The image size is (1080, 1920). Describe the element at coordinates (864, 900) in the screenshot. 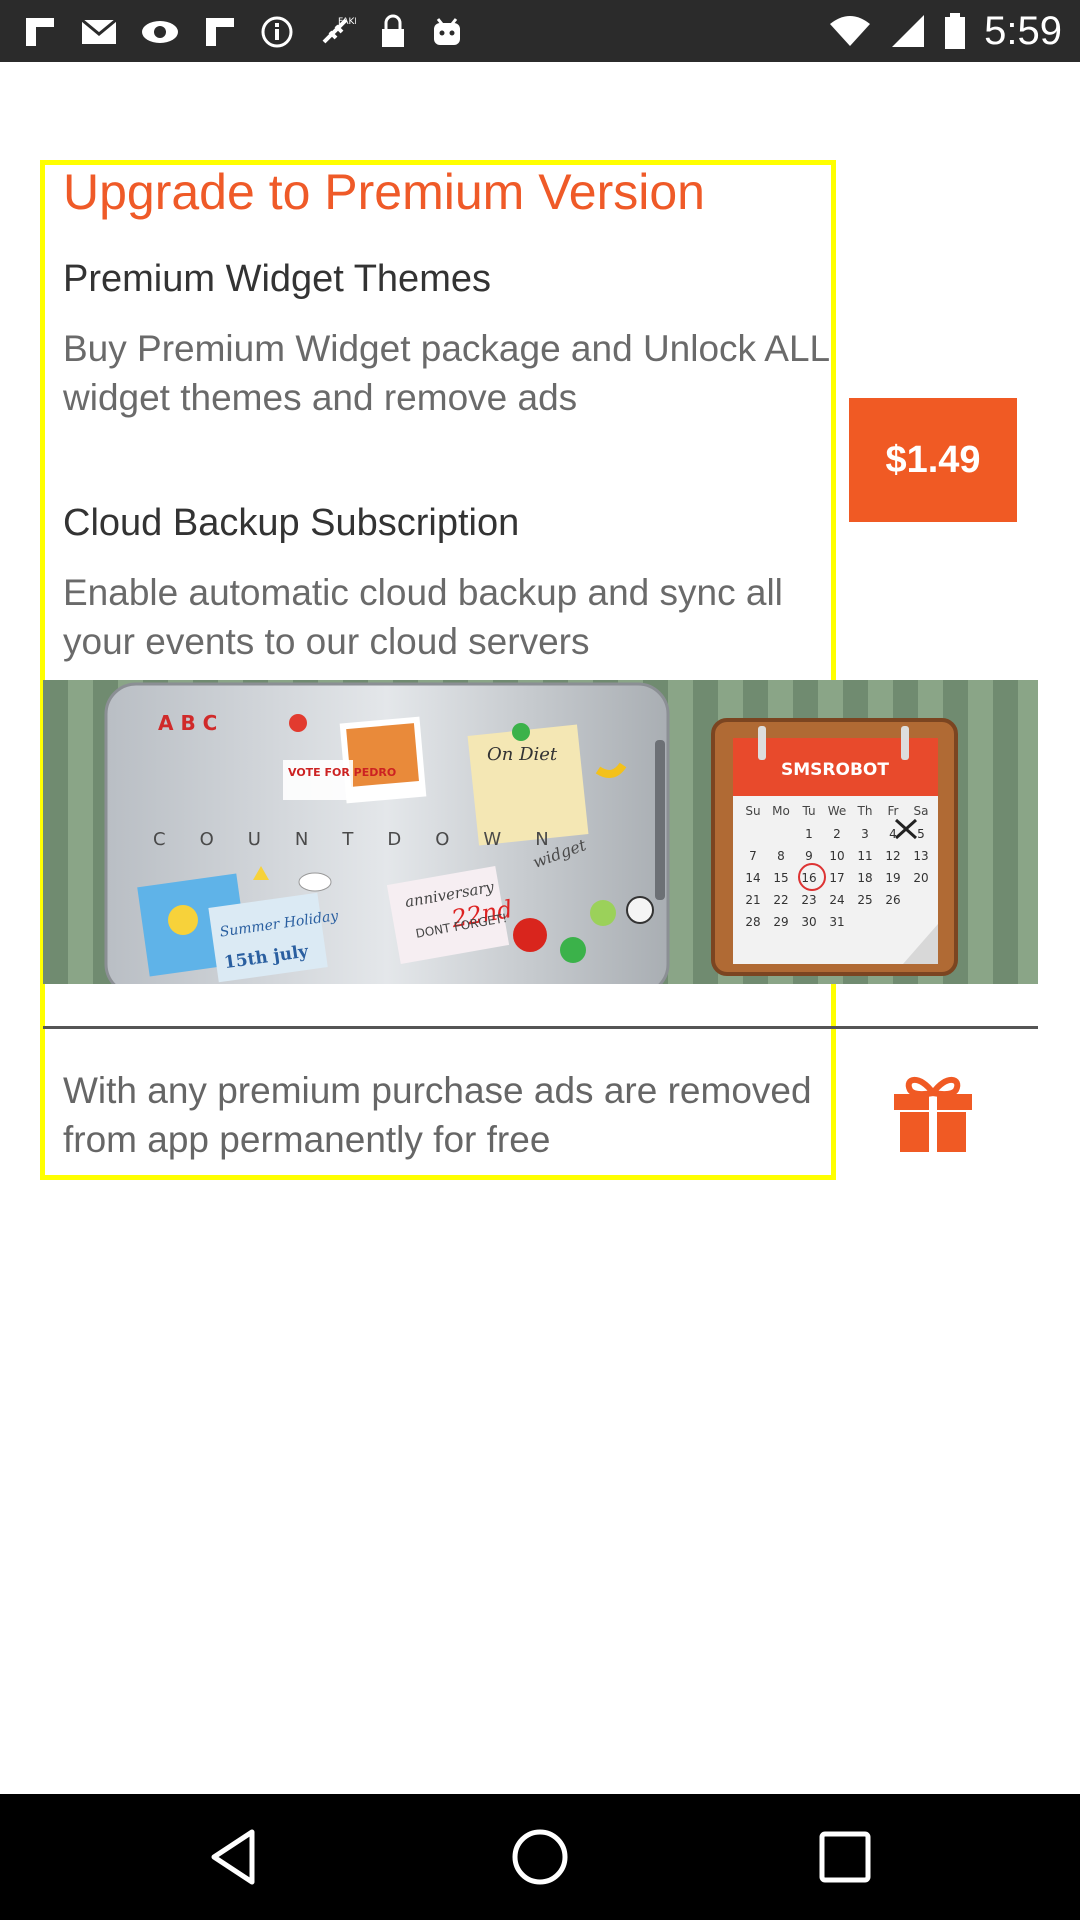

I see `calendar-date: 25` at that location.